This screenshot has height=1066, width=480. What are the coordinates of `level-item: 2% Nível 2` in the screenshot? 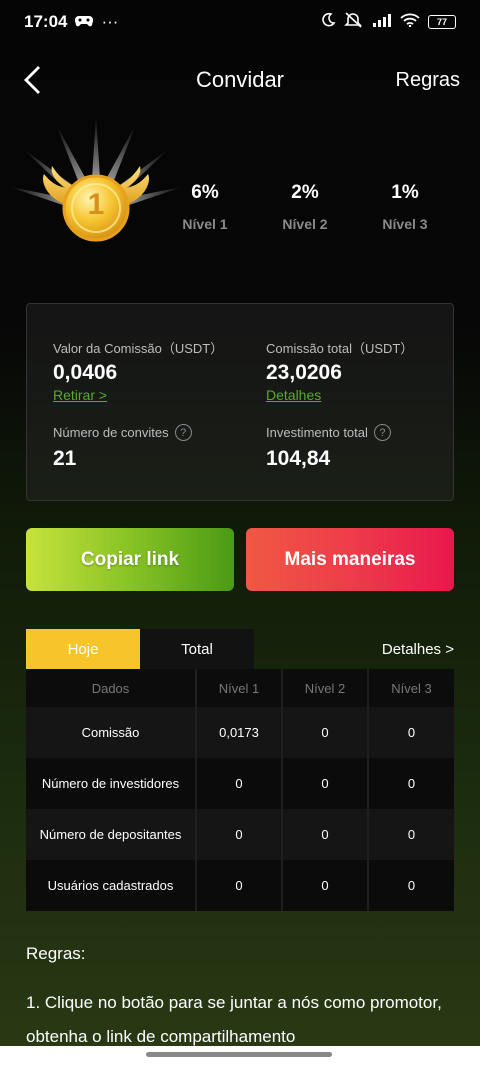 It's located at (305, 207).